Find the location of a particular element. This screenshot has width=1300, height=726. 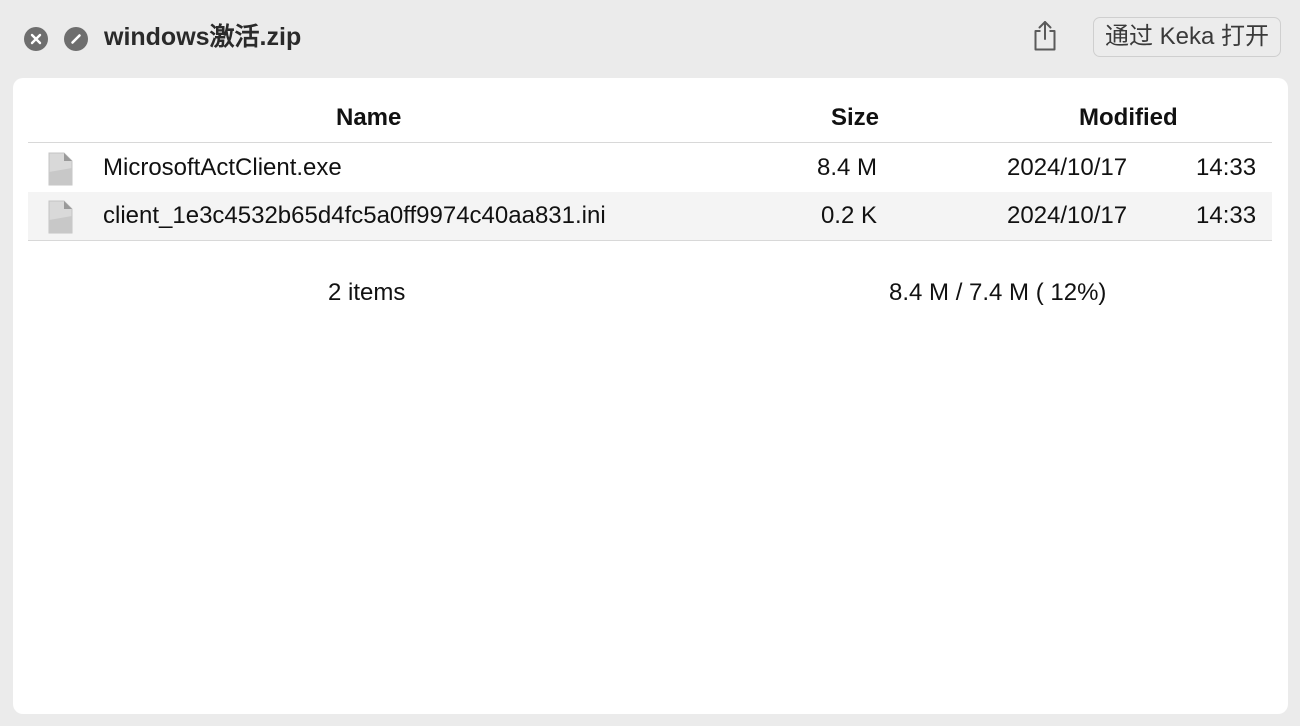

stop-icon is located at coordinates (76, 39).